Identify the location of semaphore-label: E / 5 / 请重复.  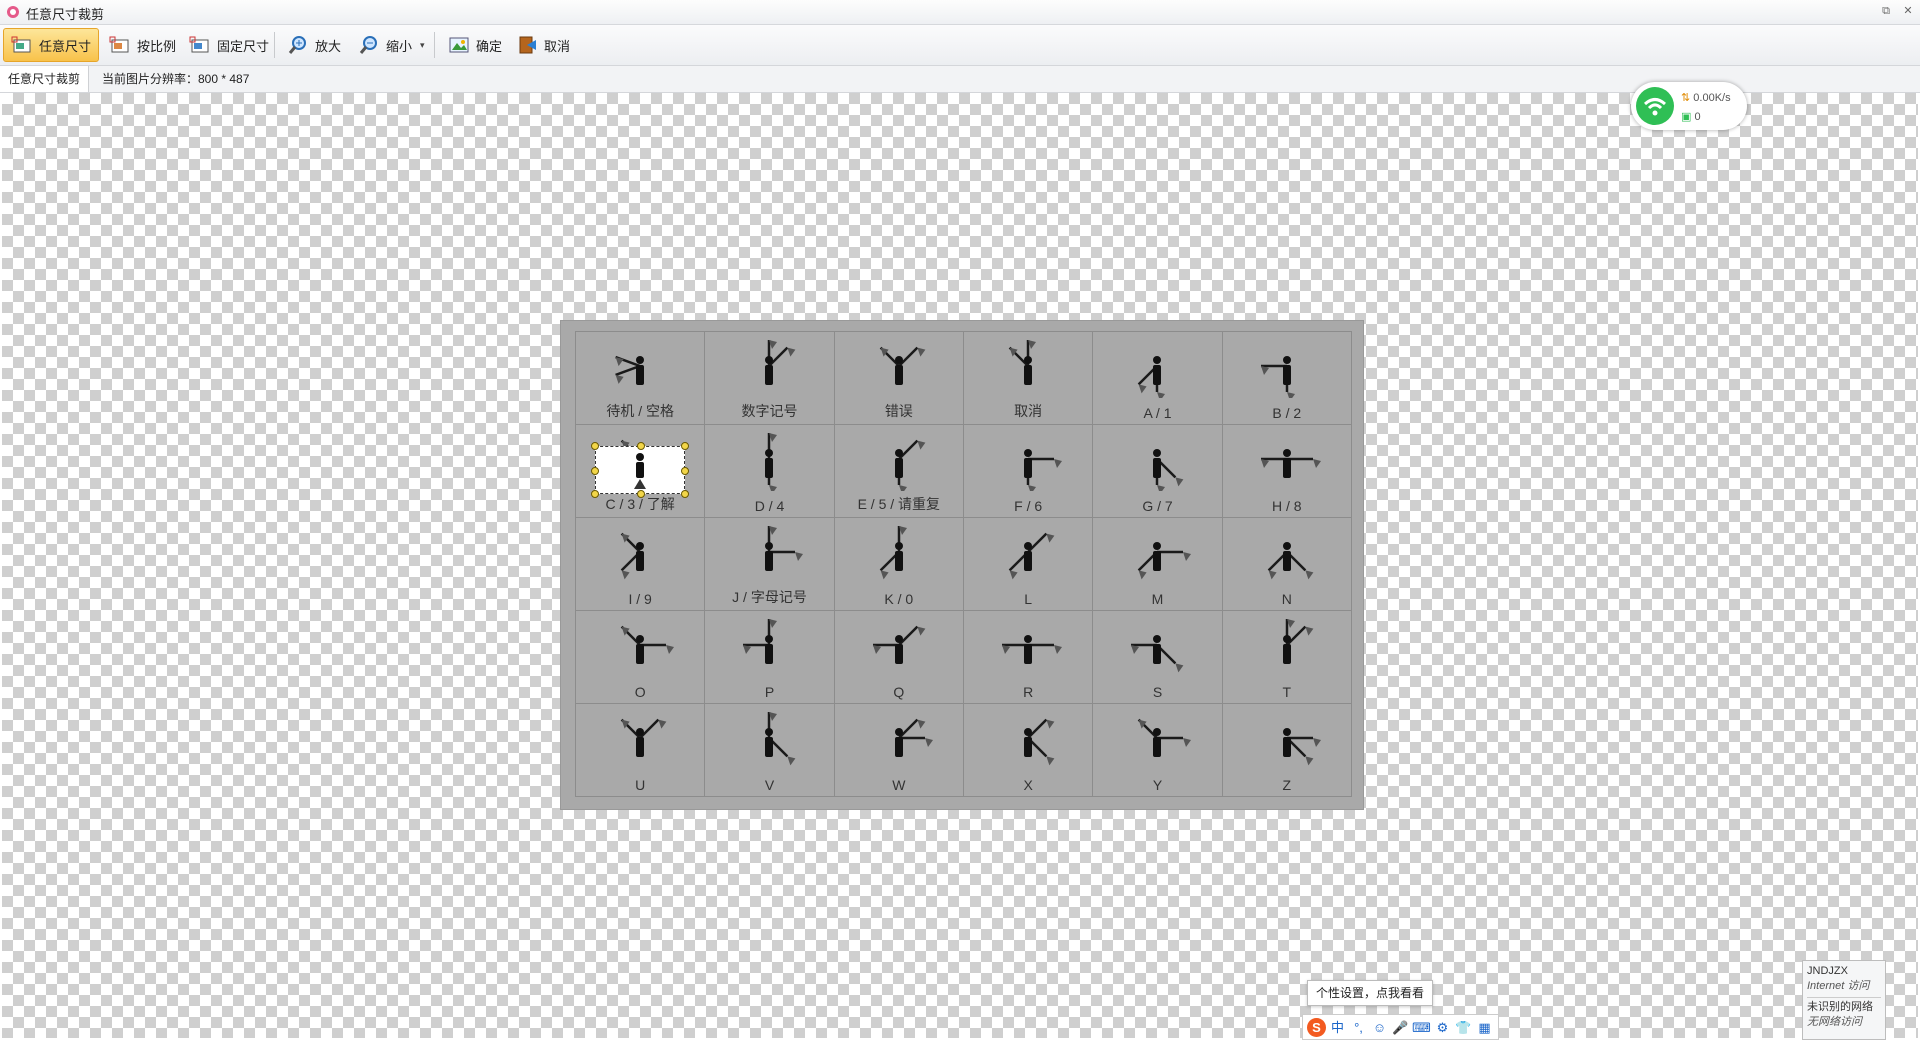
(899, 504).